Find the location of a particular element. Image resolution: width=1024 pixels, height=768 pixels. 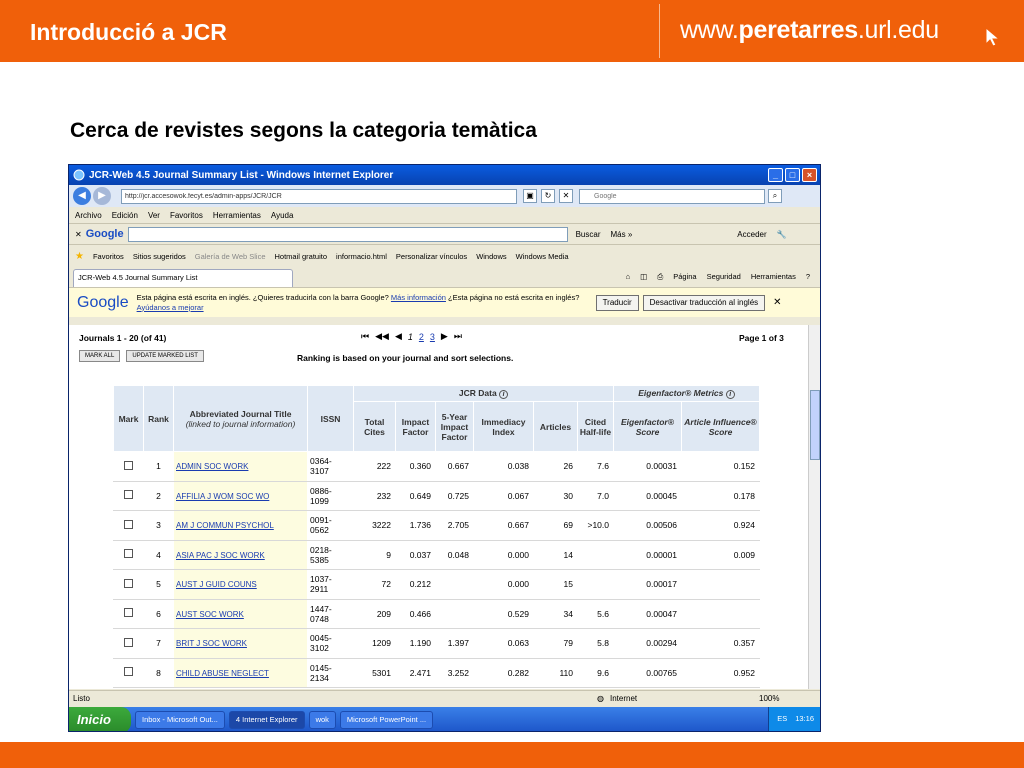

maximize-button: □ is located at coordinates (792, 175).